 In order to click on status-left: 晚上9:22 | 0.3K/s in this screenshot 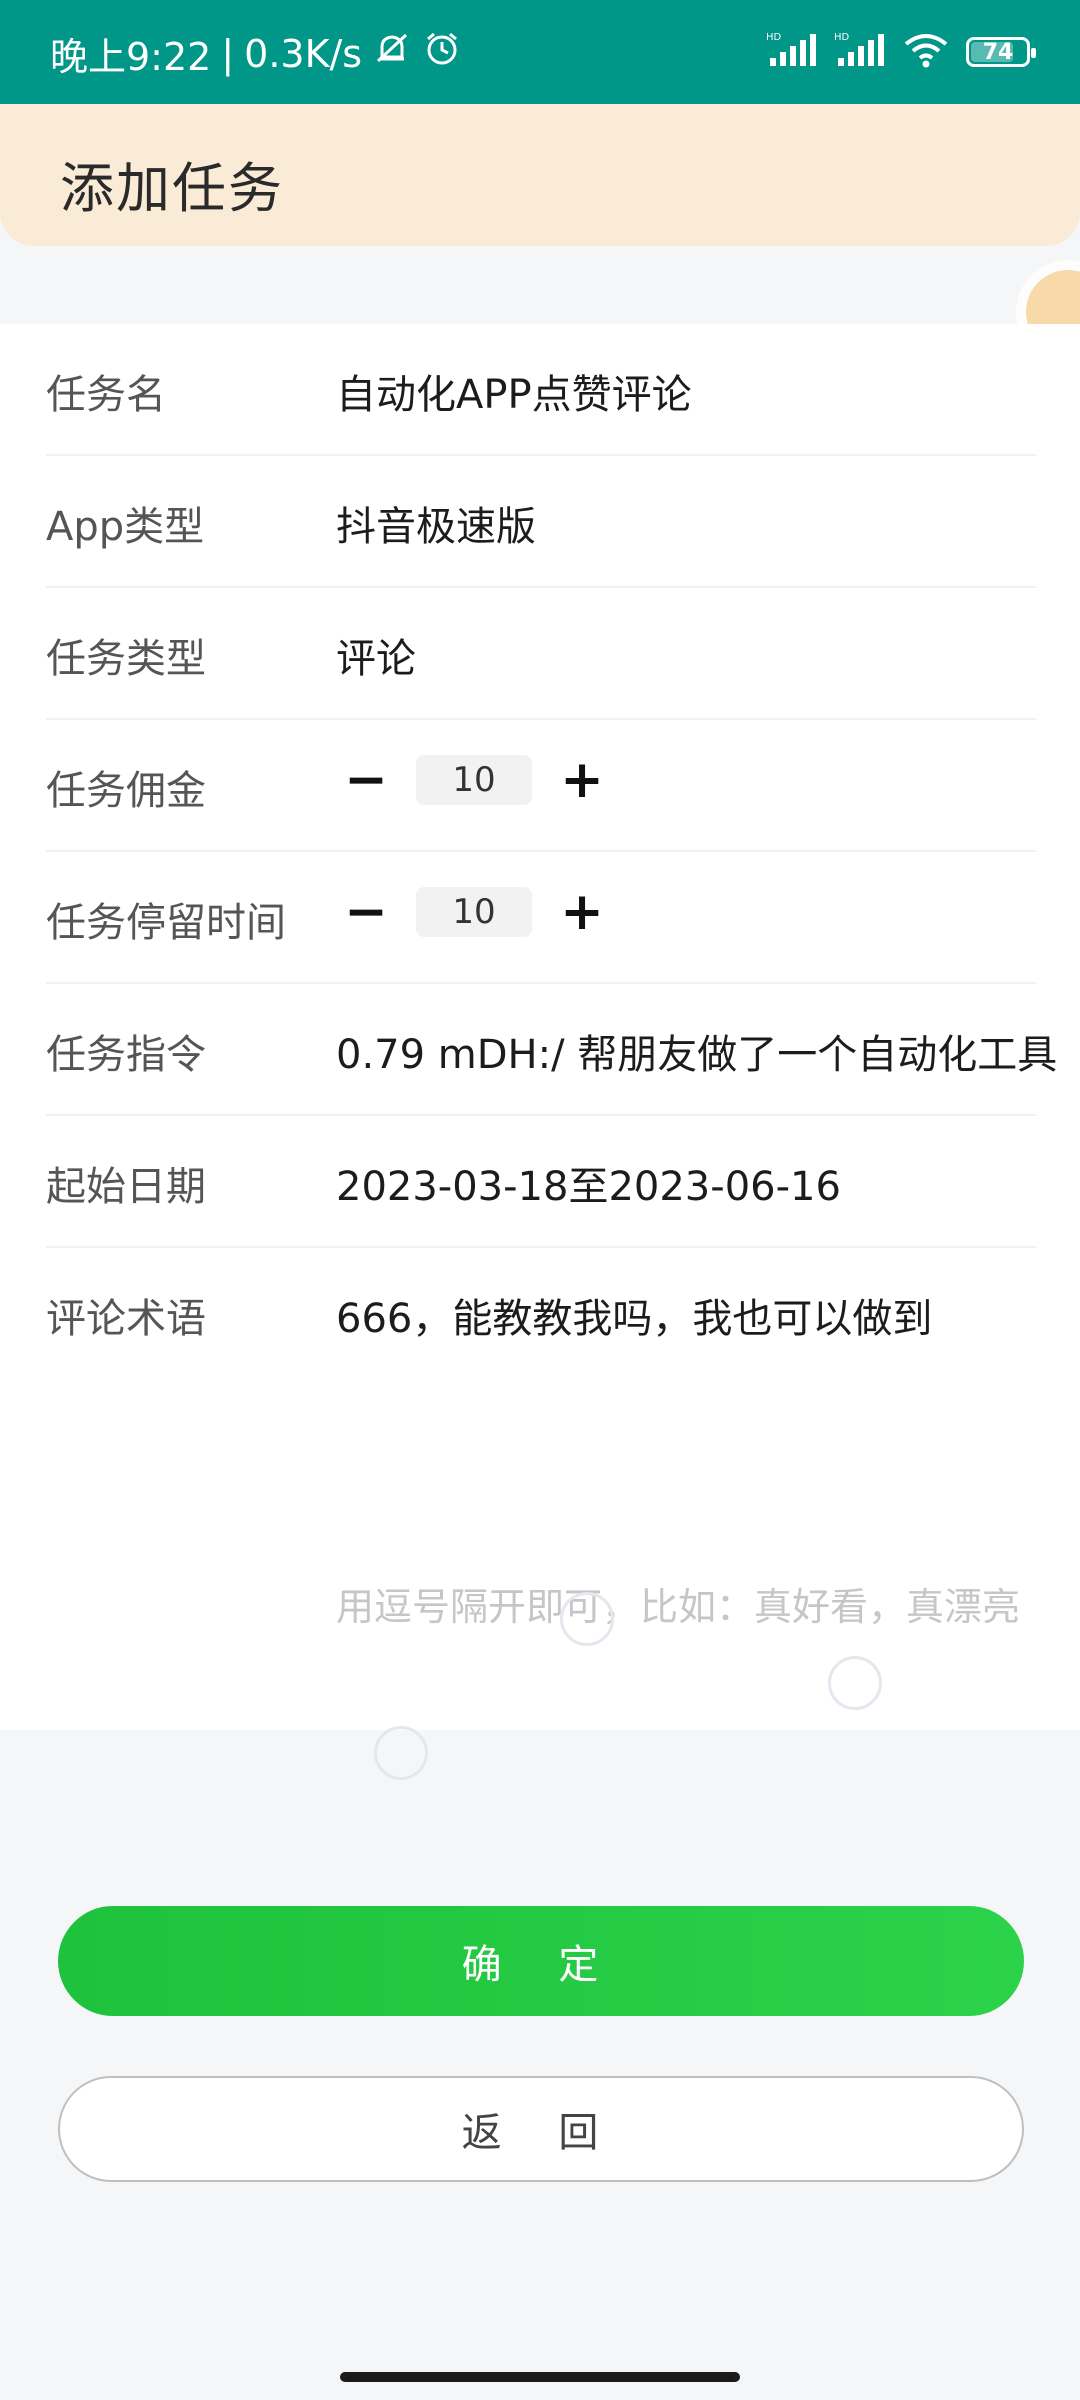, I will do `click(256, 53)`.